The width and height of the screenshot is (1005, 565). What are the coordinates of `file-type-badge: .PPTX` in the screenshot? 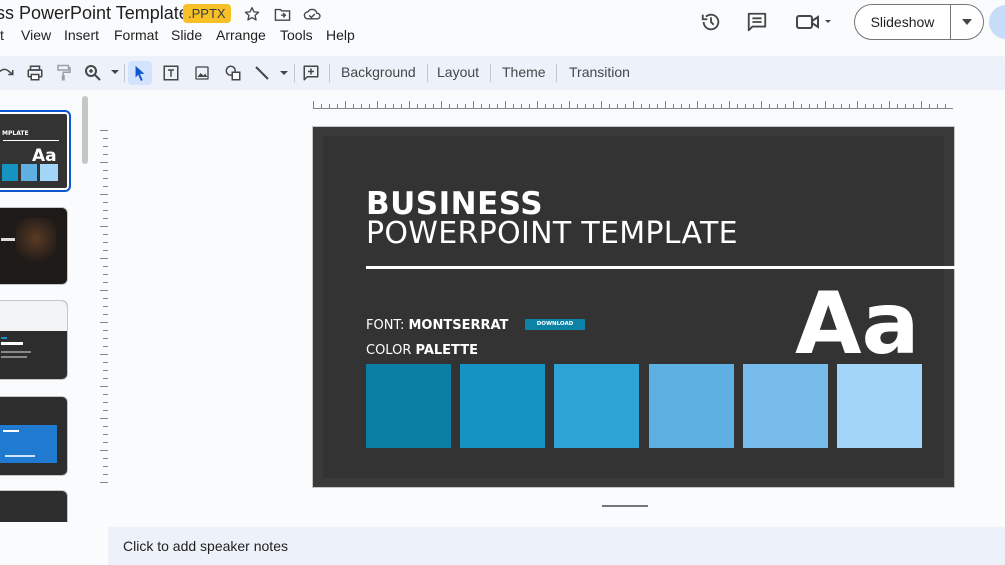 It's located at (207, 13).